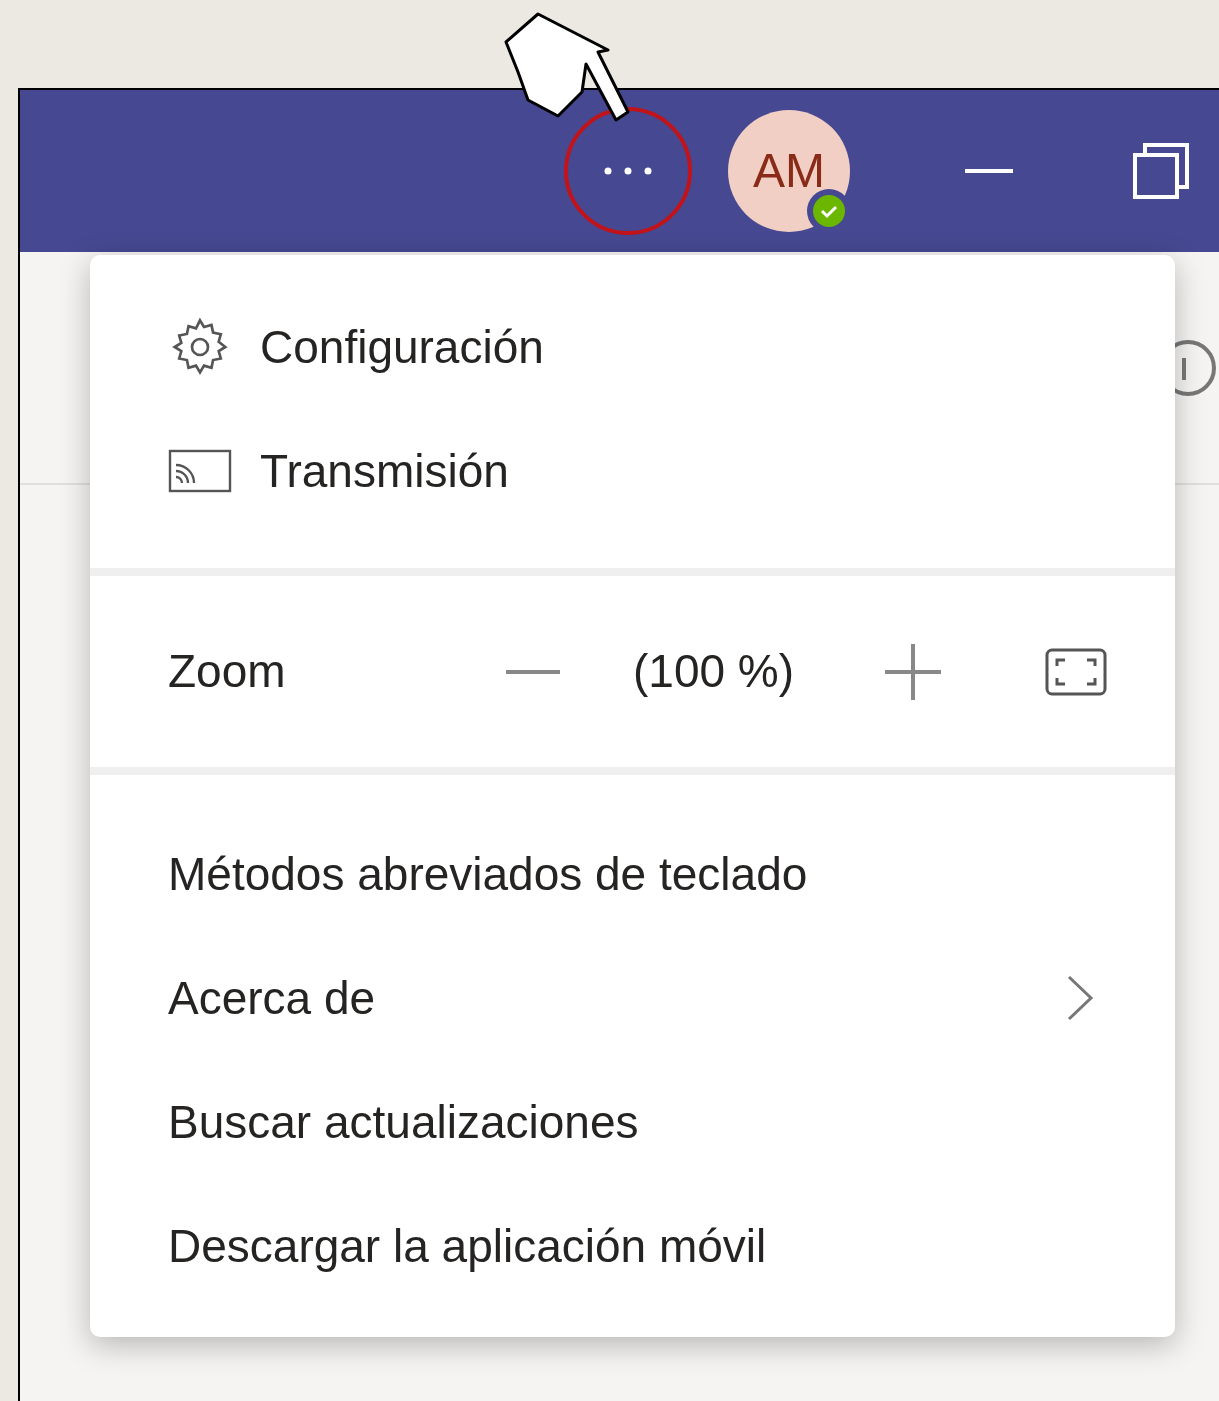 Image resolution: width=1219 pixels, height=1401 pixels. What do you see at coordinates (714, 671) in the screenshot?
I see `zoom-reading: (100 %)` at bounding box center [714, 671].